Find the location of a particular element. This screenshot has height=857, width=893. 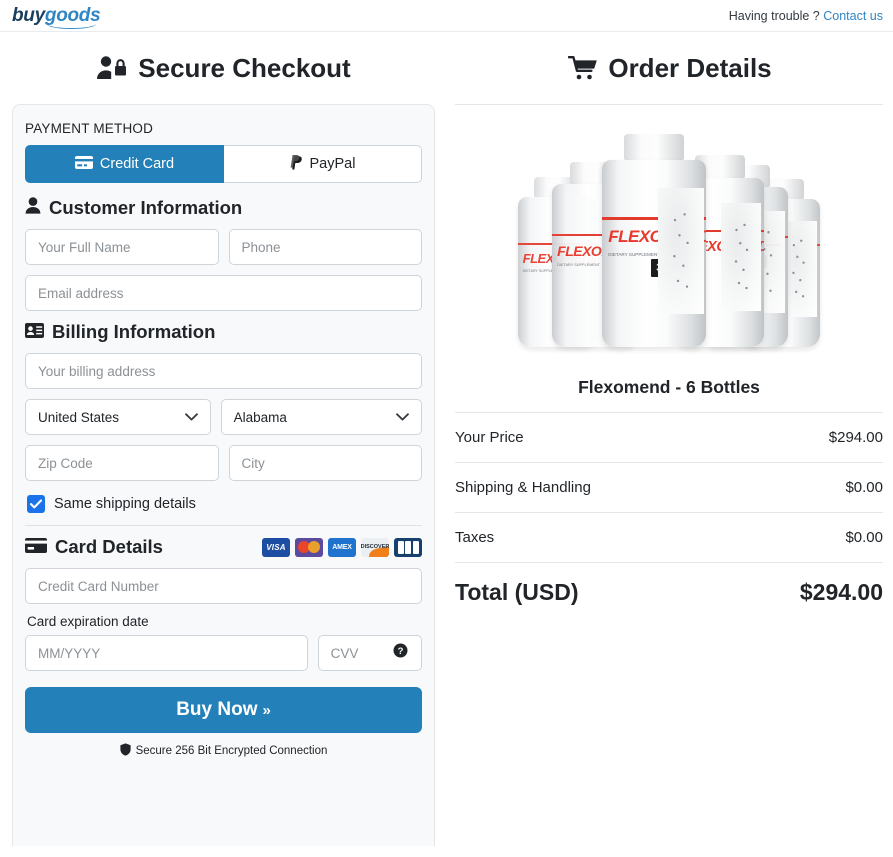

summary-label-shipping: Shipping & Handling is located at coordinates (523, 487).